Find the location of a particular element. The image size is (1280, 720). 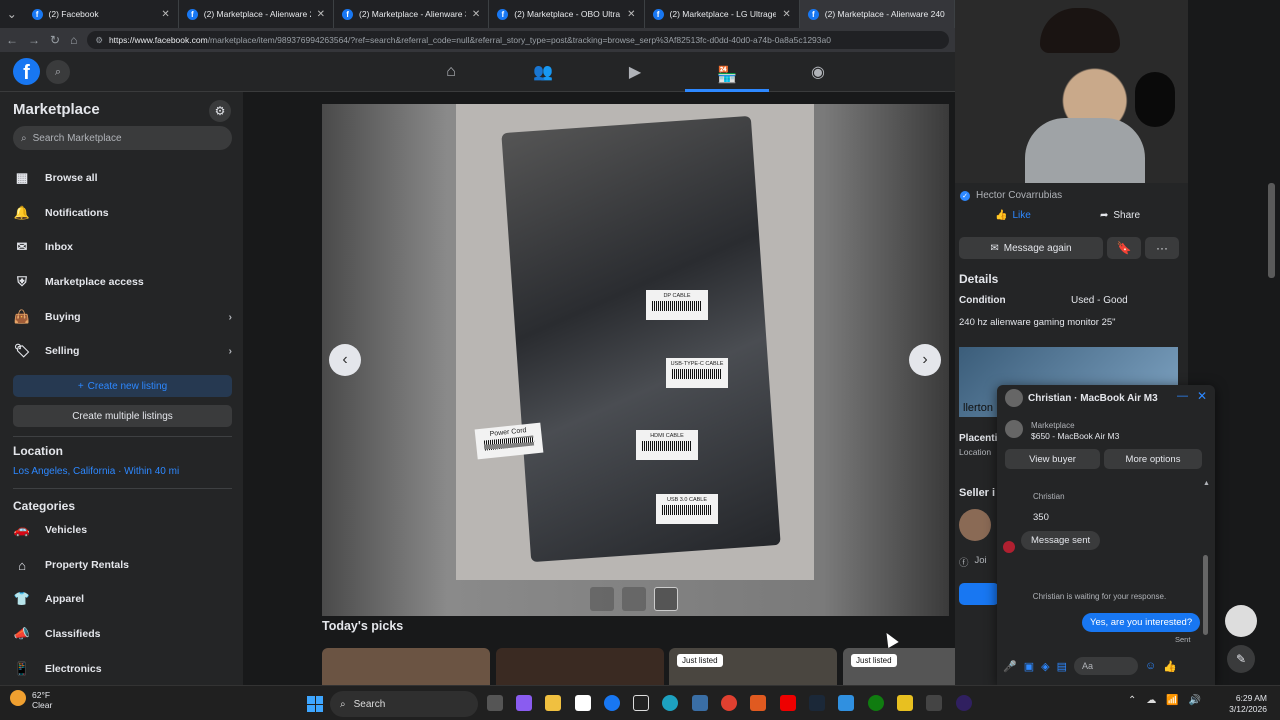

more-options-button: More options is located at coordinates (1153, 459).